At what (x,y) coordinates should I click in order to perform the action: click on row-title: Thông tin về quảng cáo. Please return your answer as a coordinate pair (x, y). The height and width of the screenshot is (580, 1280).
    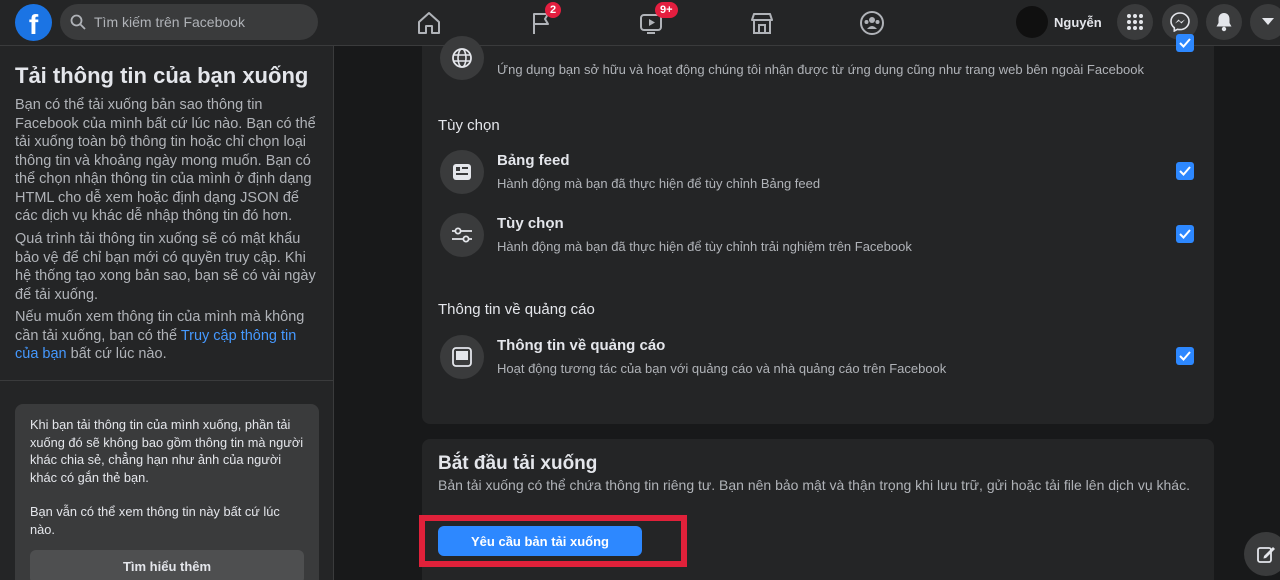
    Looking at the image, I should click on (581, 345).